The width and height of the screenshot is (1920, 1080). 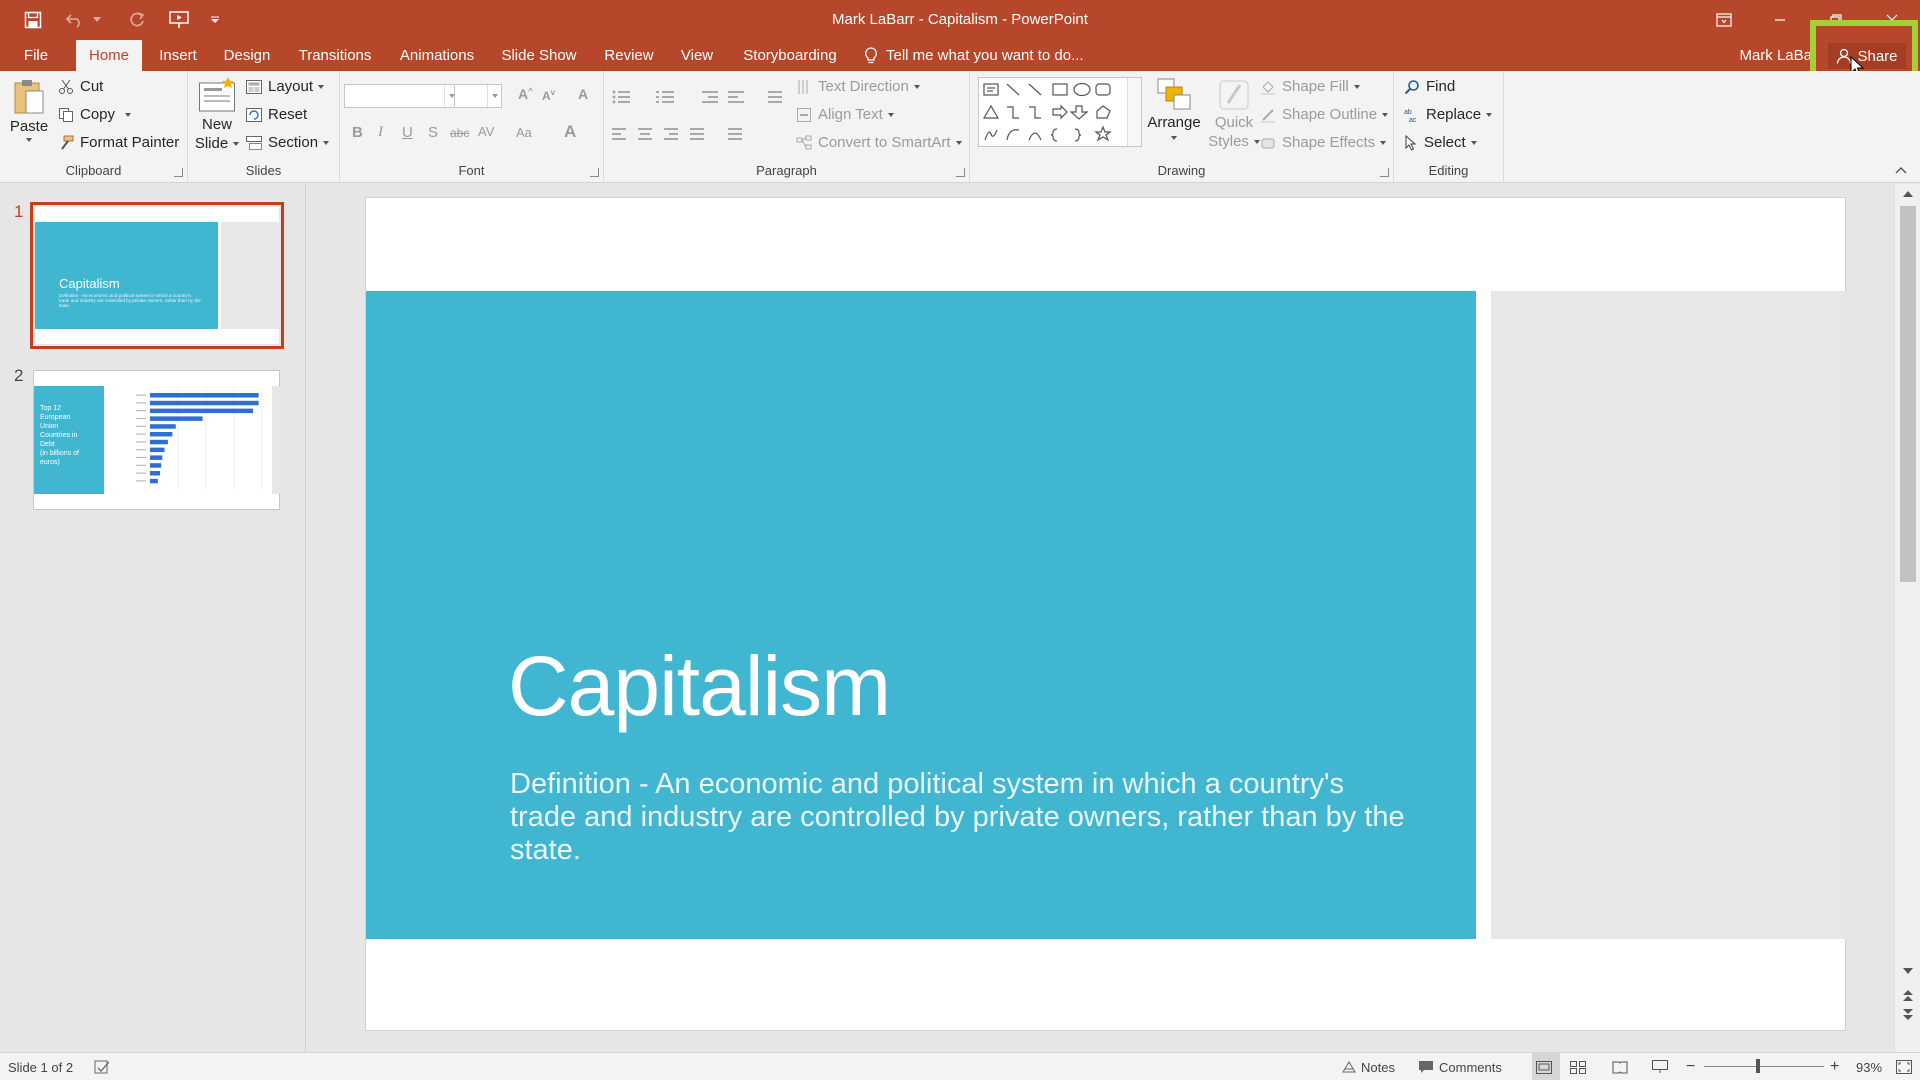 I want to click on scrollbar-thumb, so click(x=1908, y=394).